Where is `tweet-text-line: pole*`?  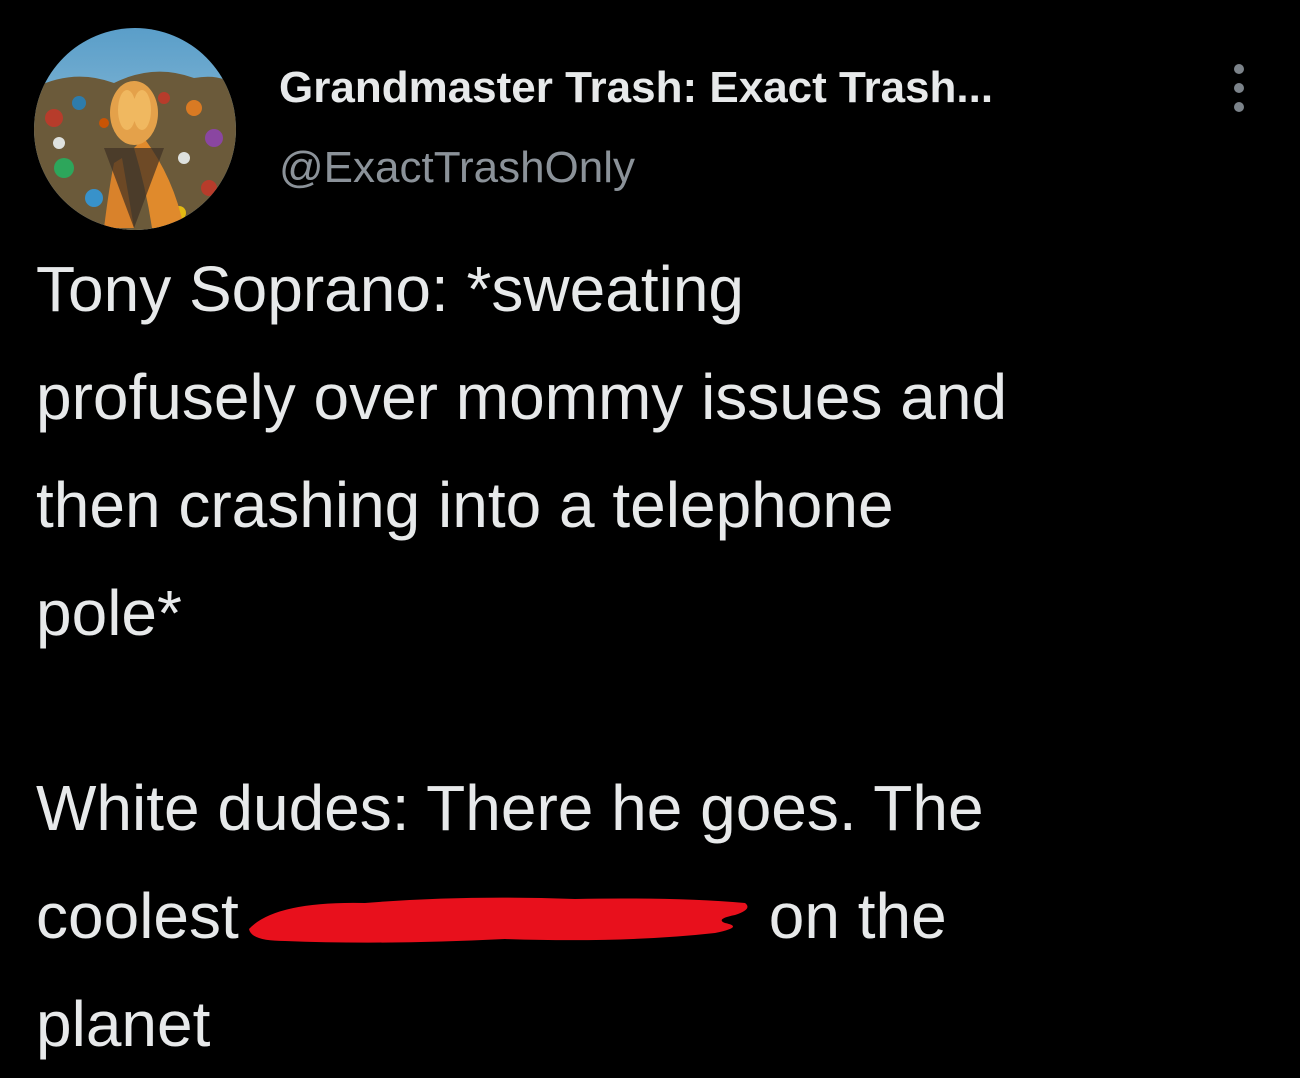
tweet-text-line: pole* is located at coordinates (109, 613).